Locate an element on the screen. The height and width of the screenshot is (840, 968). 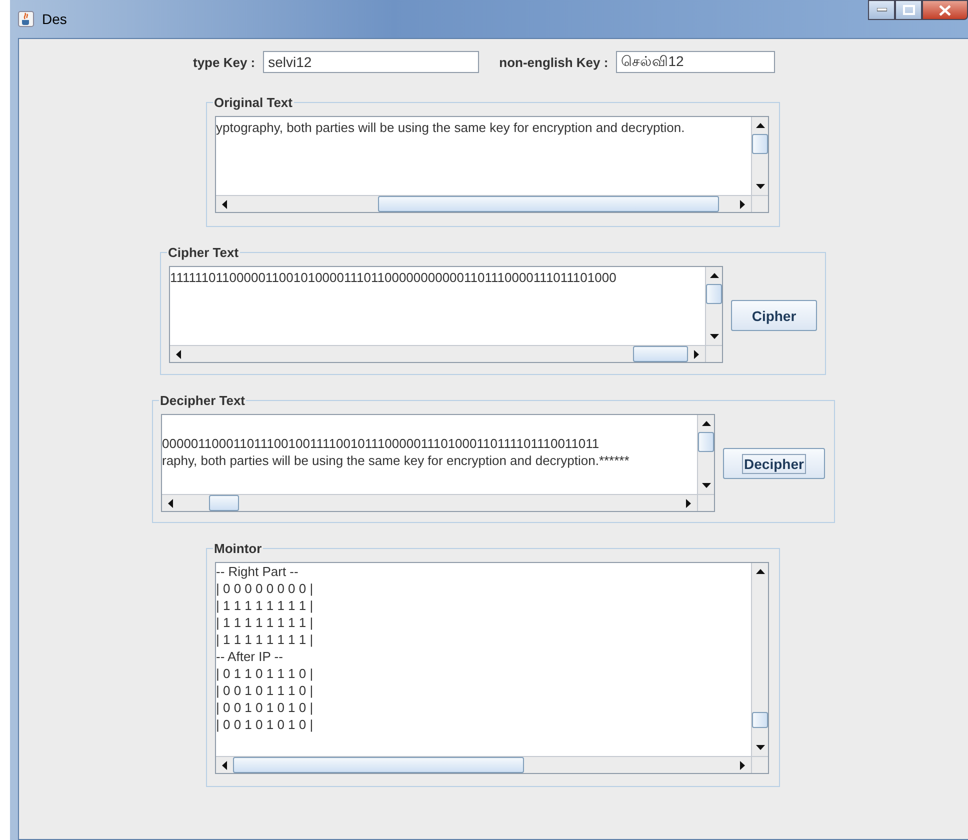
text-line: 000001100011011100100111100101110000011101000110111101110011011 is located at coordinates (381, 443).